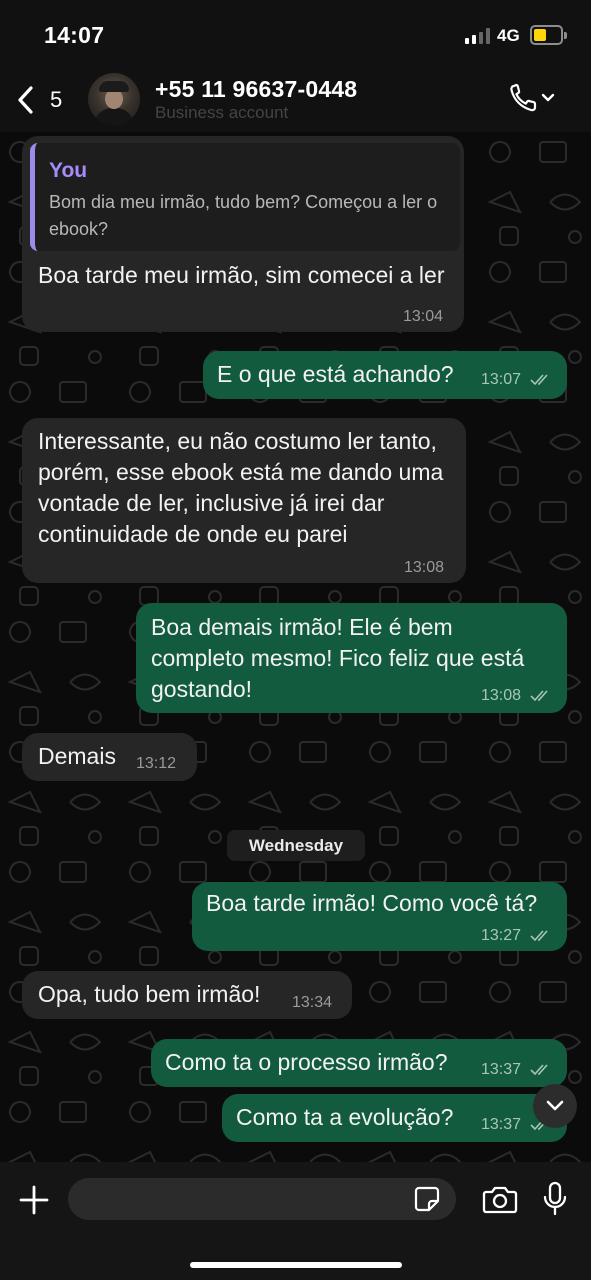 The width and height of the screenshot is (591, 1280). Describe the element at coordinates (295, 1221) in the screenshot. I see `composer-bar` at that location.